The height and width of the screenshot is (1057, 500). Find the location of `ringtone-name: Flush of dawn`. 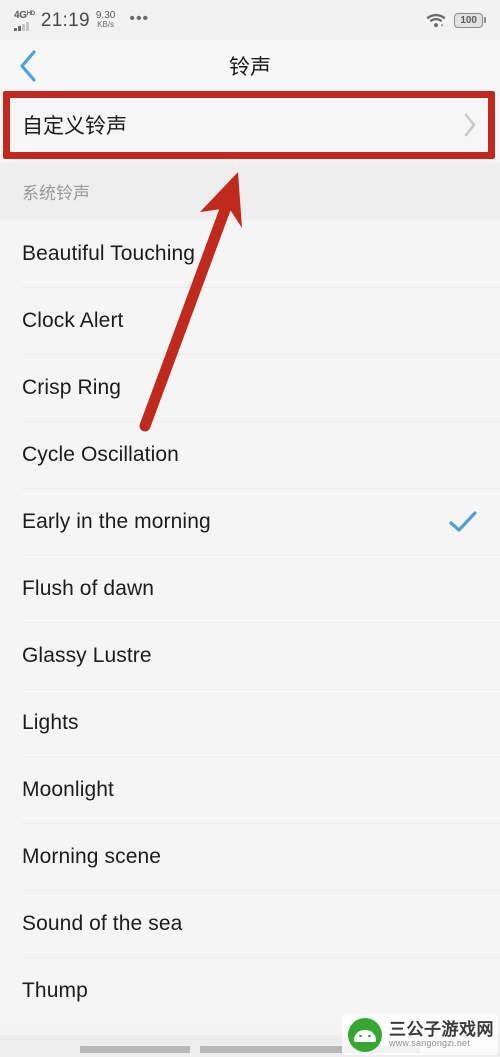

ringtone-name: Flush of dawn is located at coordinates (88, 588).